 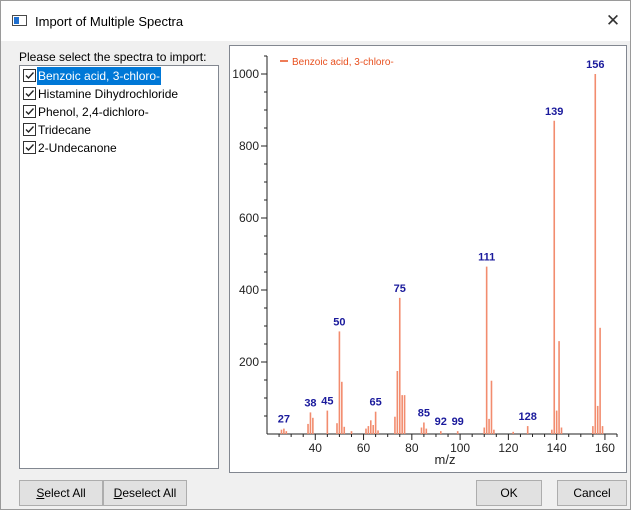 I want to click on peak-label: 65, so click(x=375, y=403).